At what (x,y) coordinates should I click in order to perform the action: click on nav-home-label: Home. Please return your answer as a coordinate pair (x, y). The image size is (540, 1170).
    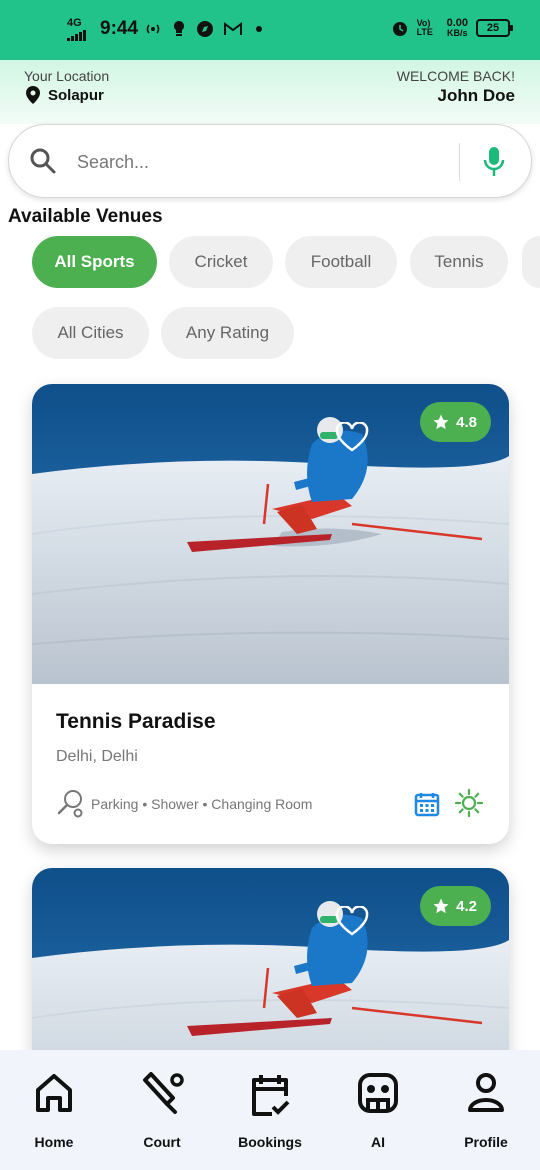
    Looking at the image, I should click on (54, 1142).